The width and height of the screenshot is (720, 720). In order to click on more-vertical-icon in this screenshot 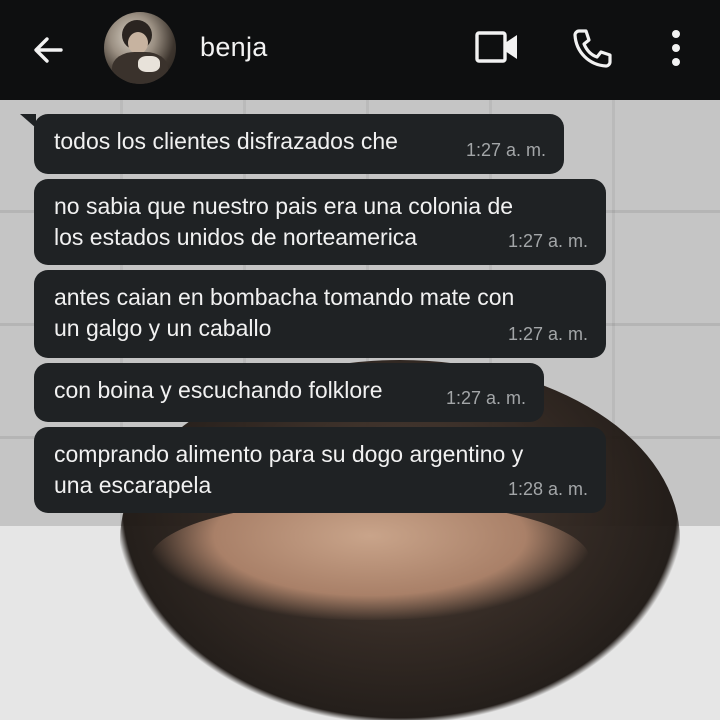, I will do `click(676, 48)`.